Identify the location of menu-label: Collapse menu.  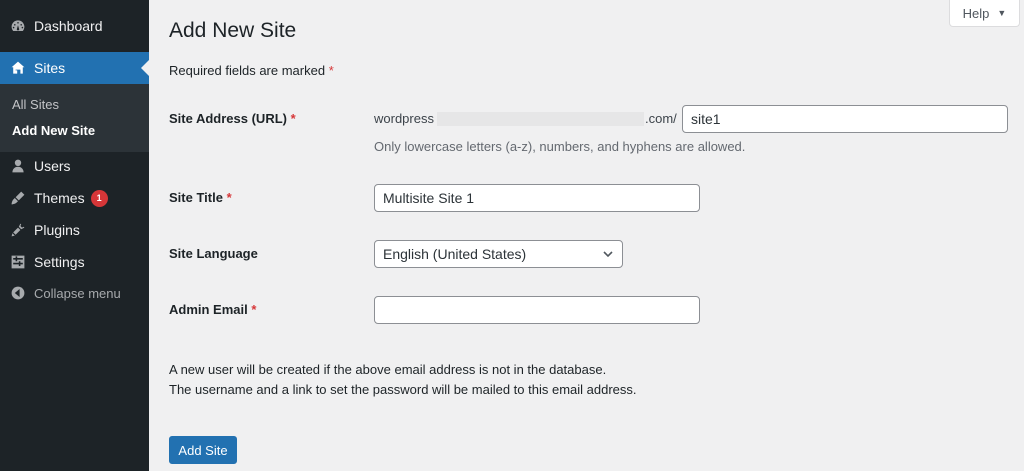
(77, 293).